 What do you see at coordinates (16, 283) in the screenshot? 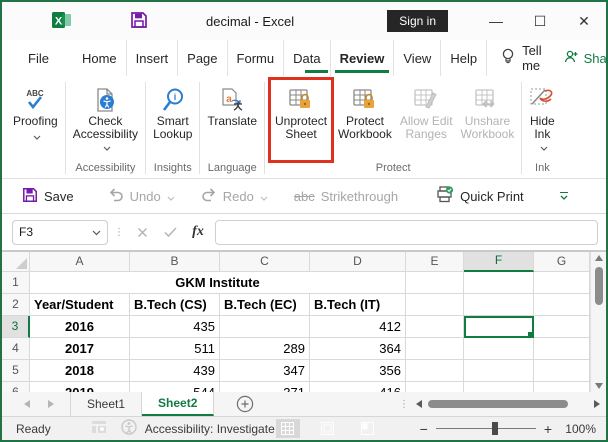
I see `row-header-1: 1` at bounding box center [16, 283].